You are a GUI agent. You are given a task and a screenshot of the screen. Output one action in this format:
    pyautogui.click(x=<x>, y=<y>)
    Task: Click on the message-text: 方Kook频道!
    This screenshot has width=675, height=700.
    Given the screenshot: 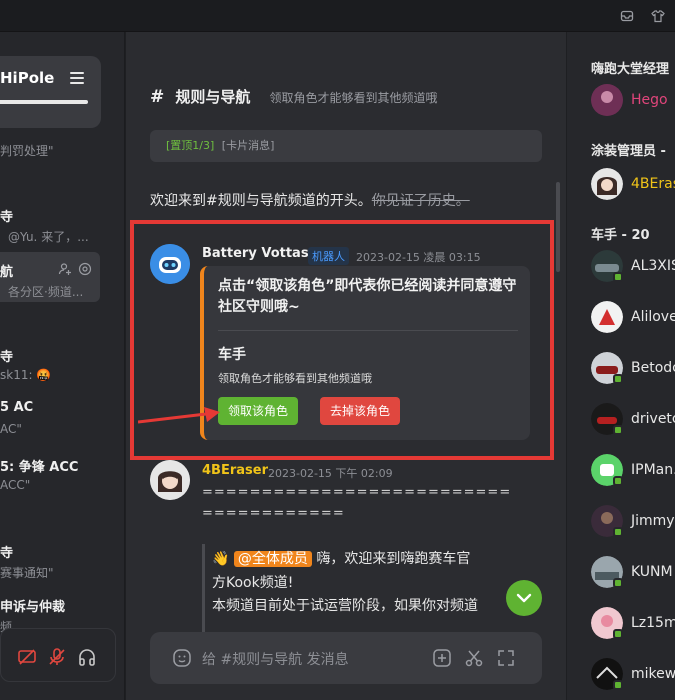 What is the action you would take?
    pyautogui.click(x=253, y=583)
    